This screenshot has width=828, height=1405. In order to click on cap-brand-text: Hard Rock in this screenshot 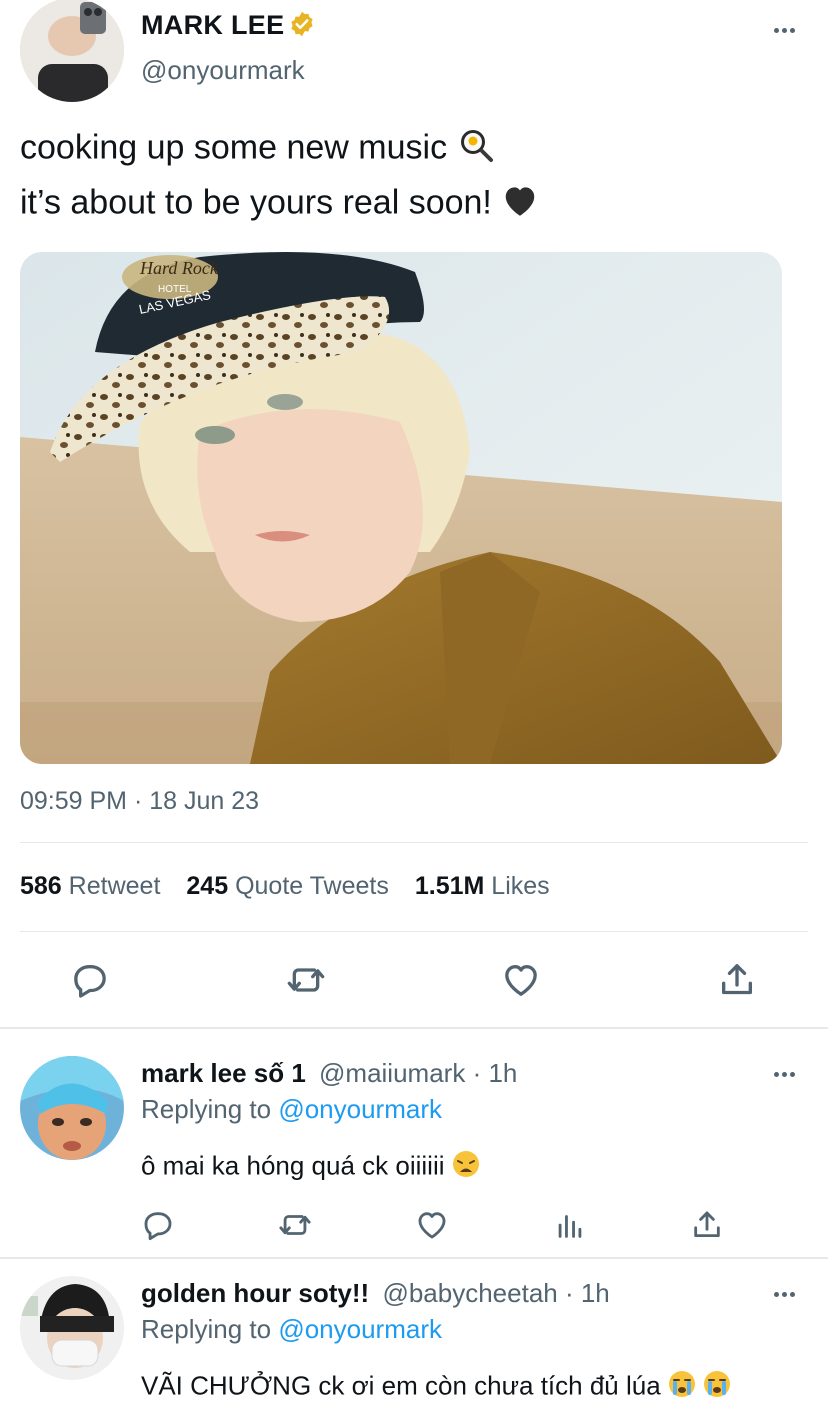, I will do `click(179, 268)`.